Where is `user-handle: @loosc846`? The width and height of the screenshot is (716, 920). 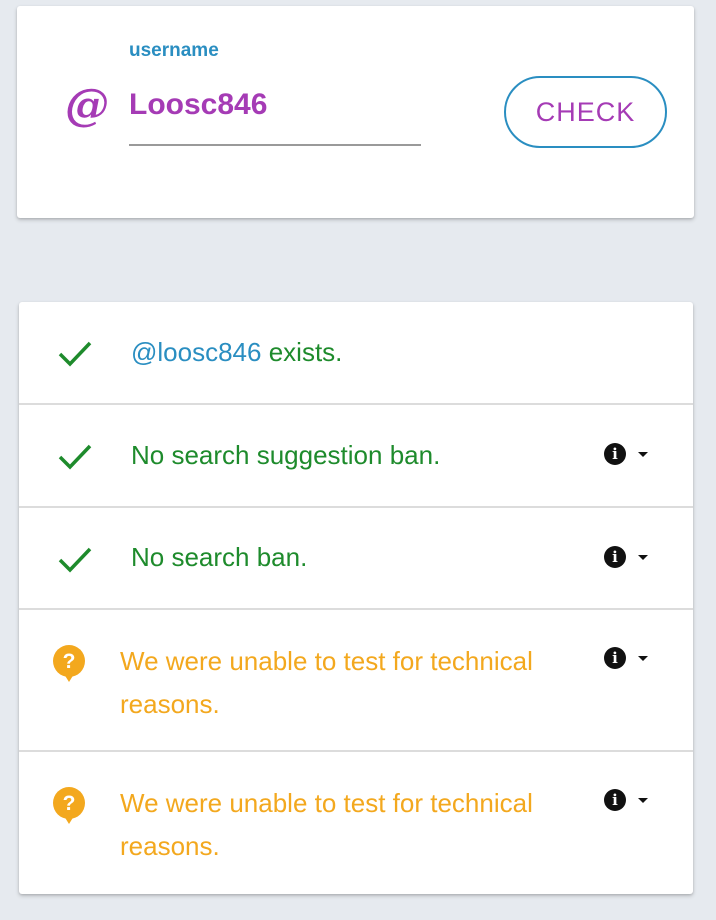
user-handle: @loosc846 is located at coordinates (196, 352).